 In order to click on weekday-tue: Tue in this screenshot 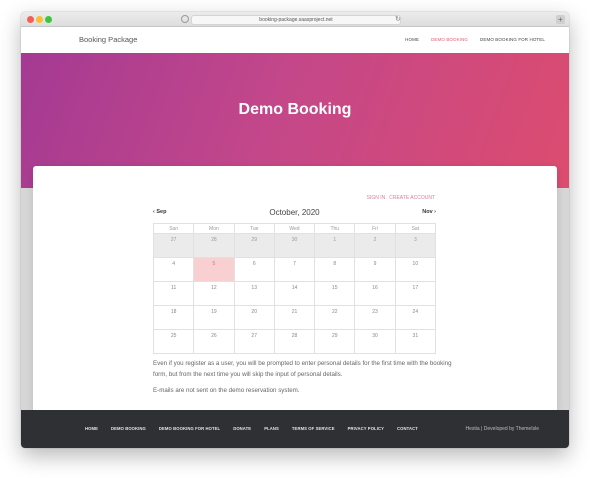, I will do `click(254, 229)`.